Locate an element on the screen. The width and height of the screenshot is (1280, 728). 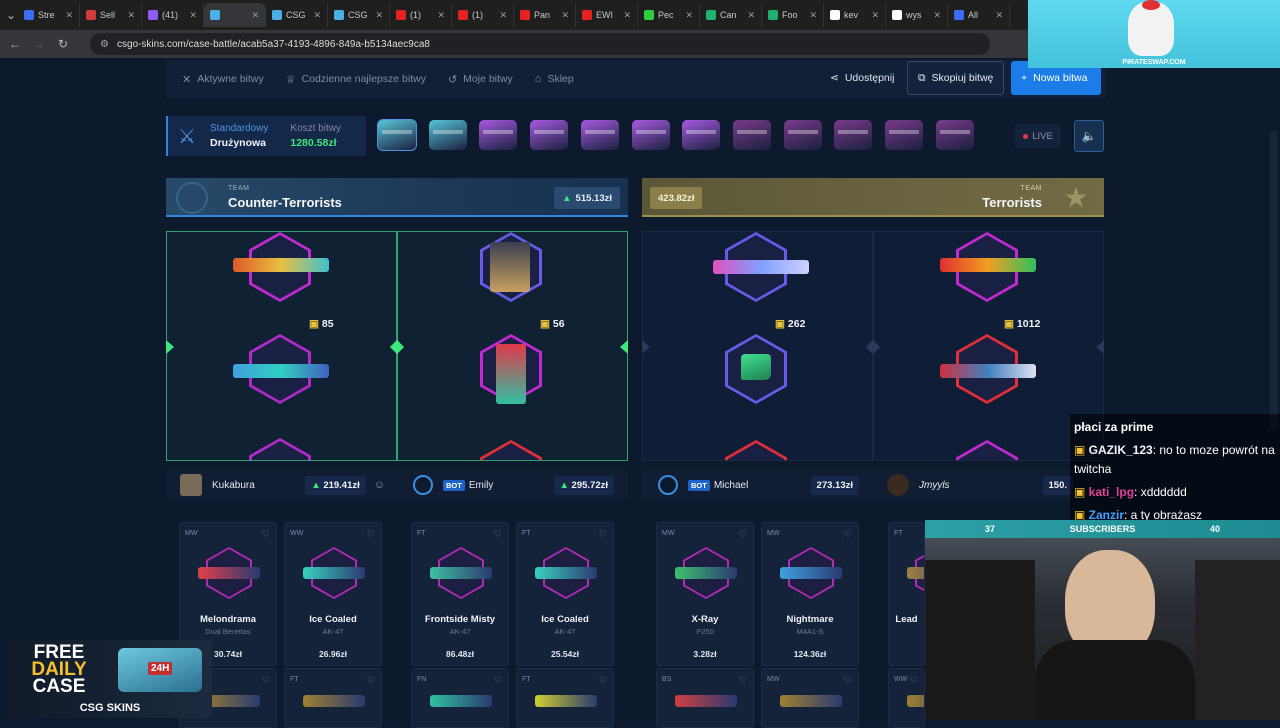
player-name: Jmyyls is located at coordinates (934, 485).